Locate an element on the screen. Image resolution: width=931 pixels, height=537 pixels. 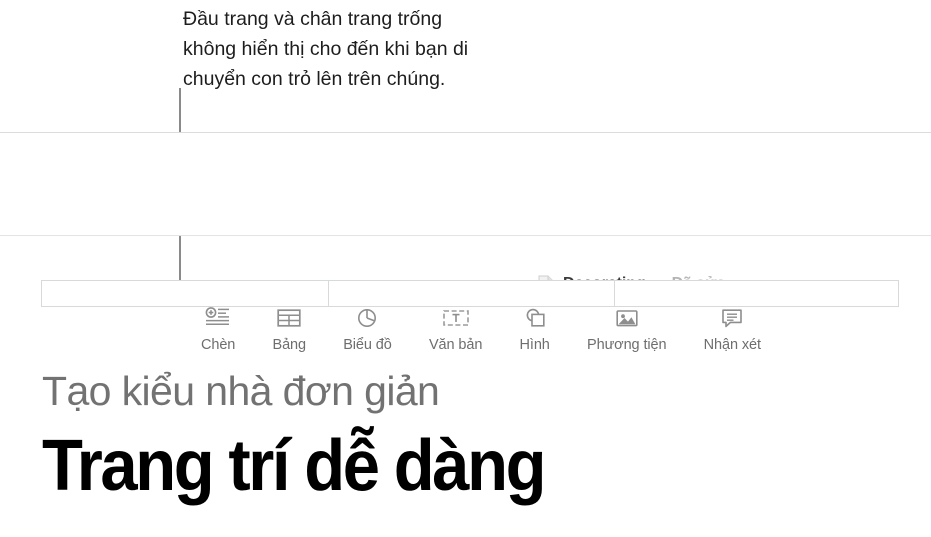
toolbar-button-table: Bảng is located at coordinates (289, 328).